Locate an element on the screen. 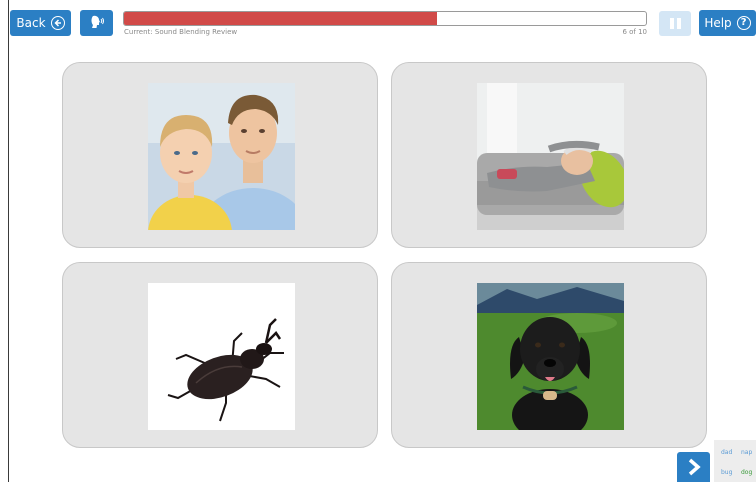 The height and width of the screenshot is (482, 756). audio-button is located at coordinates (96, 23).